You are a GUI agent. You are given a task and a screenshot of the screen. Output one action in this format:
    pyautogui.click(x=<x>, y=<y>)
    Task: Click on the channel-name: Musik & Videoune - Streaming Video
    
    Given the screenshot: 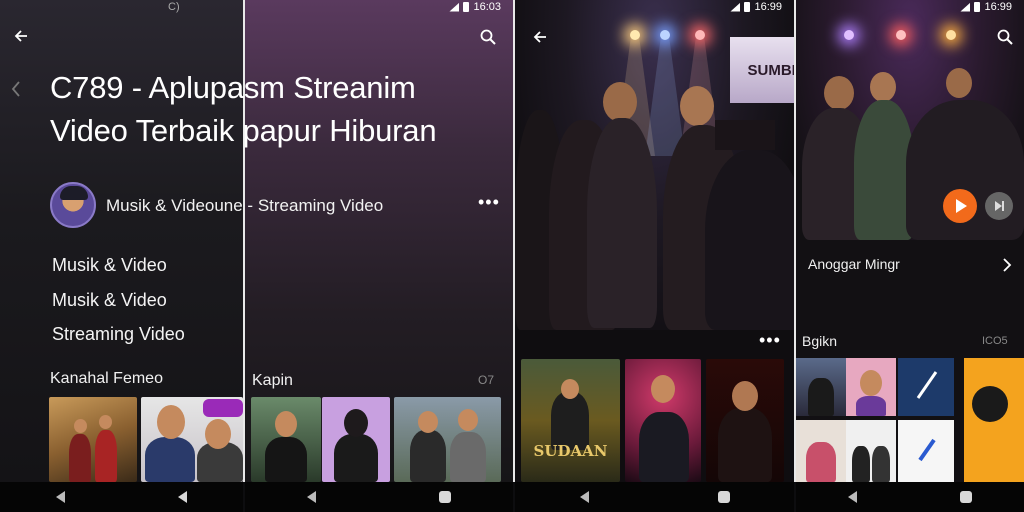 What is the action you would take?
    pyautogui.click(x=244, y=206)
    